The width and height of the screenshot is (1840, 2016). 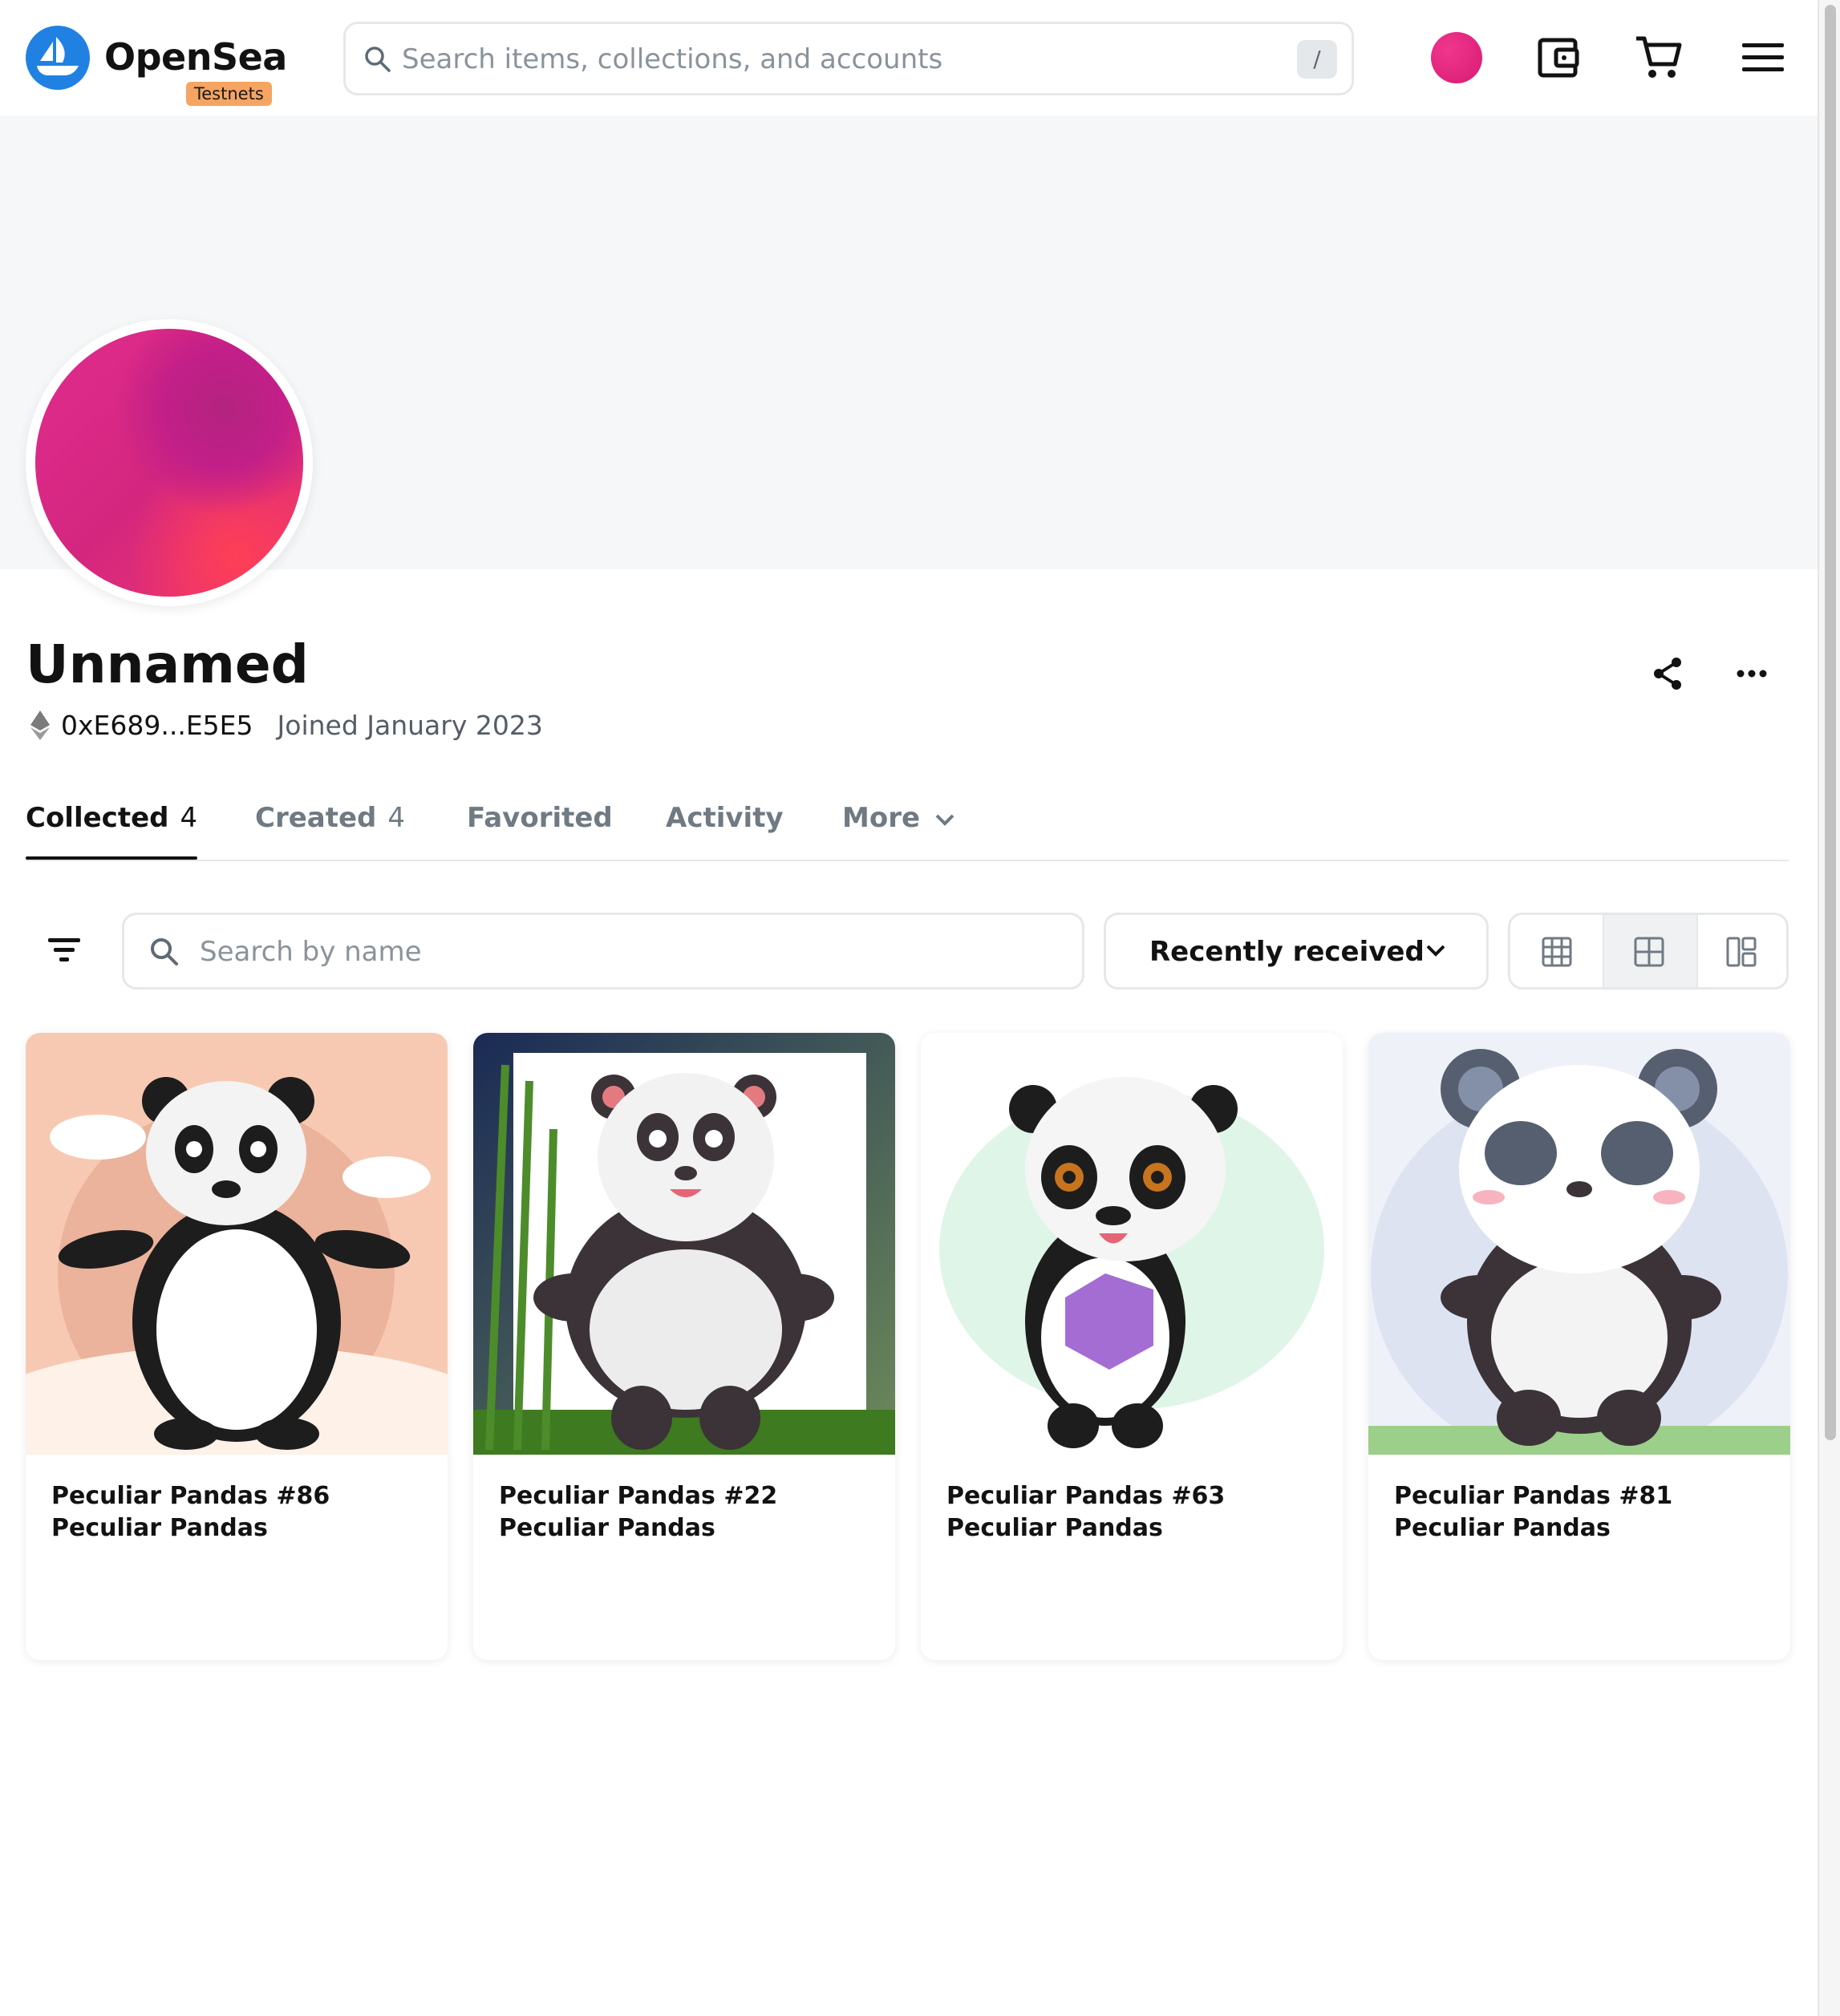 I want to click on tab-activity: Activity, so click(x=725, y=830).